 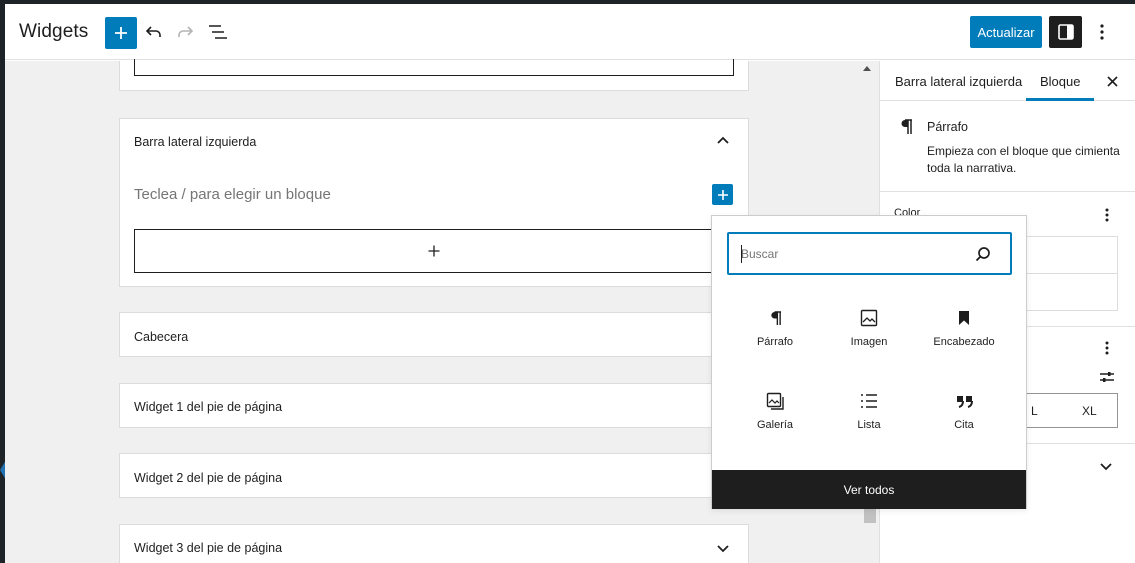 What do you see at coordinates (434, 475) in the screenshot?
I see `widget-area-footer-2: Widget 2 del pie de página` at bounding box center [434, 475].